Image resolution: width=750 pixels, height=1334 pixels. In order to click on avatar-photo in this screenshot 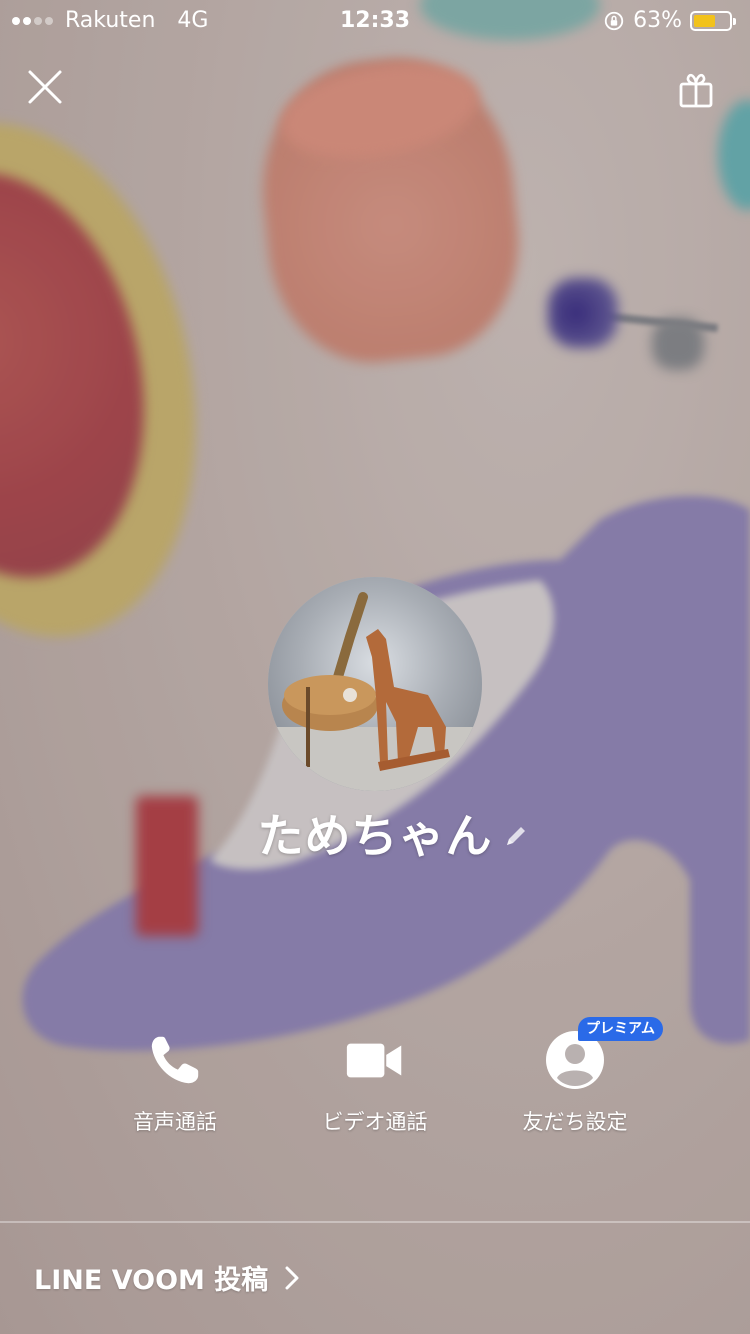, I will do `click(375, 684)`.